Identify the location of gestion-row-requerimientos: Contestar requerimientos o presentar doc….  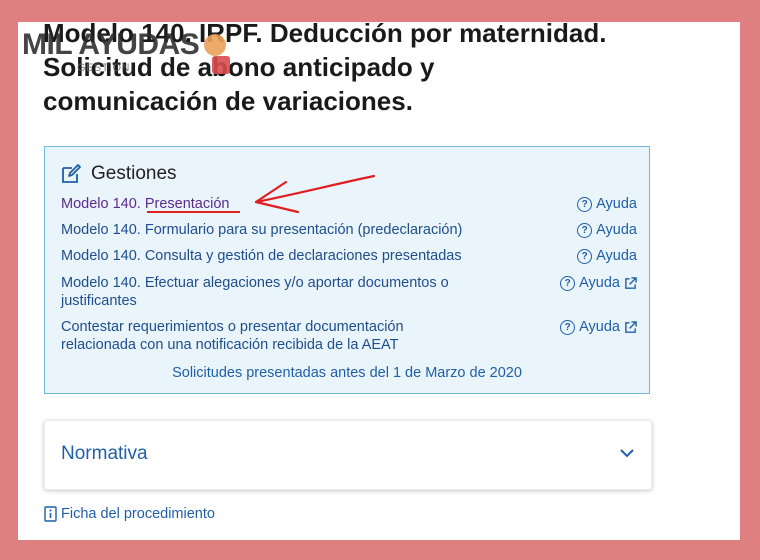
(349, 336).